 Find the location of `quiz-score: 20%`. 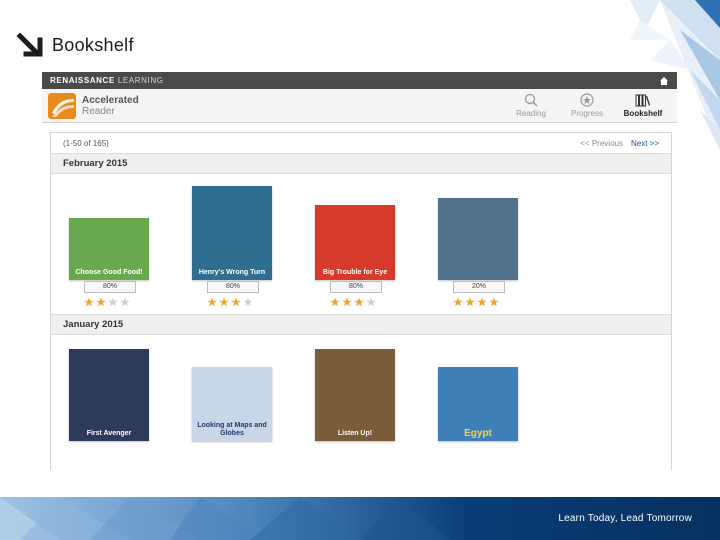

quiz-score: 20% is located at coordinates (479, 287).